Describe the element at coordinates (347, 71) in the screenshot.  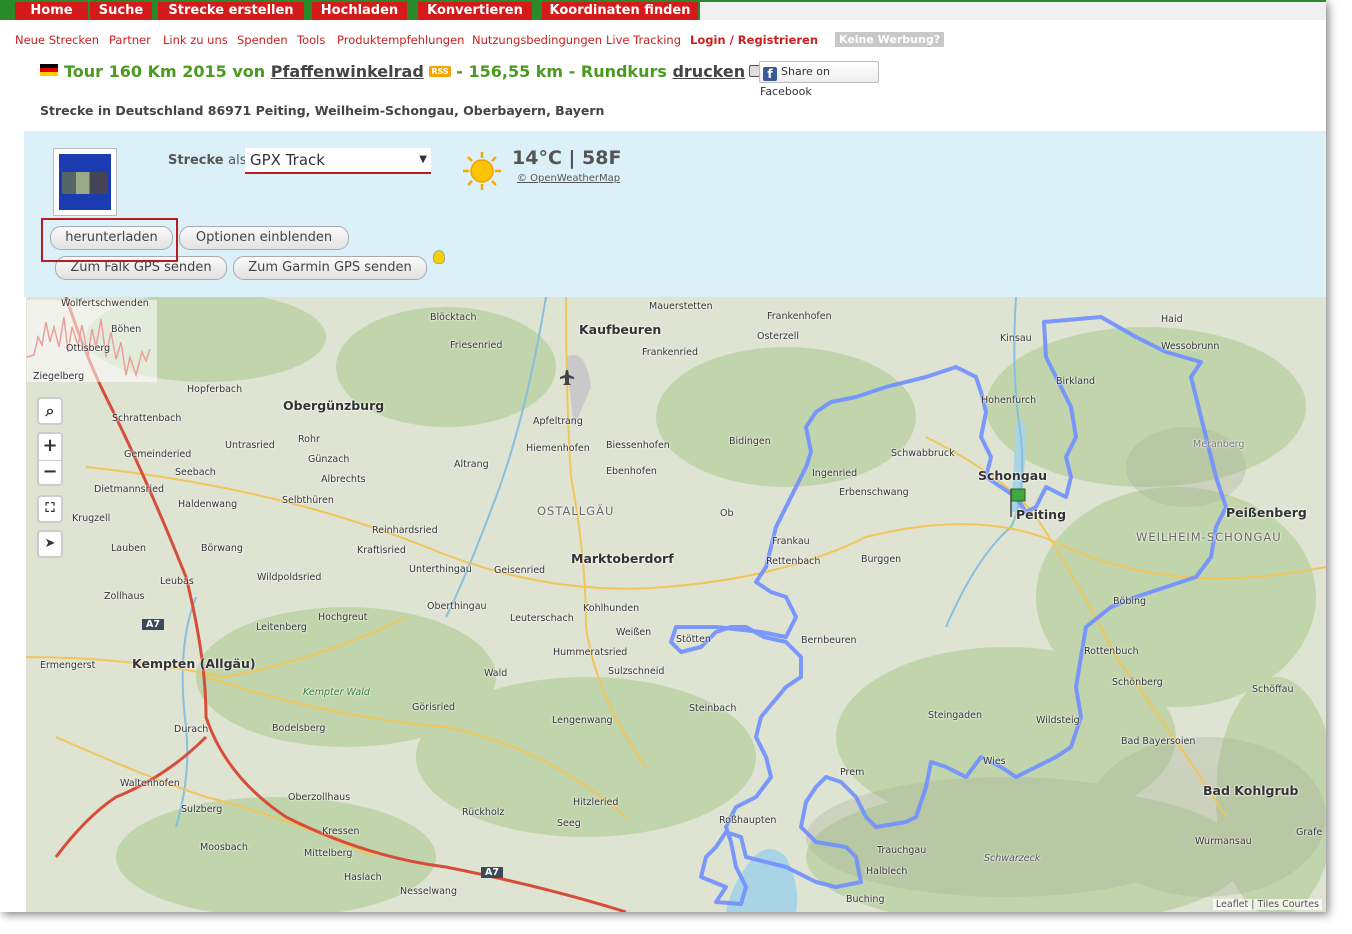
I see `user-link: Pfaffenwinkelrad` at that location.